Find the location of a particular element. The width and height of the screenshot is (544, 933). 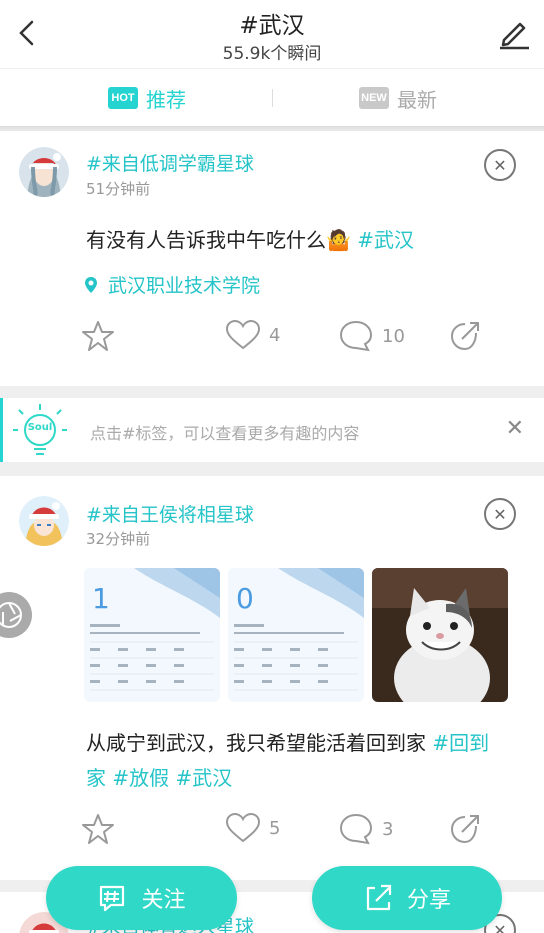

post-text: 从咸宁到武汉，我只希望能活着回到家 #回到 家 #放假 #武汉 is located at coordinates (287, 761).